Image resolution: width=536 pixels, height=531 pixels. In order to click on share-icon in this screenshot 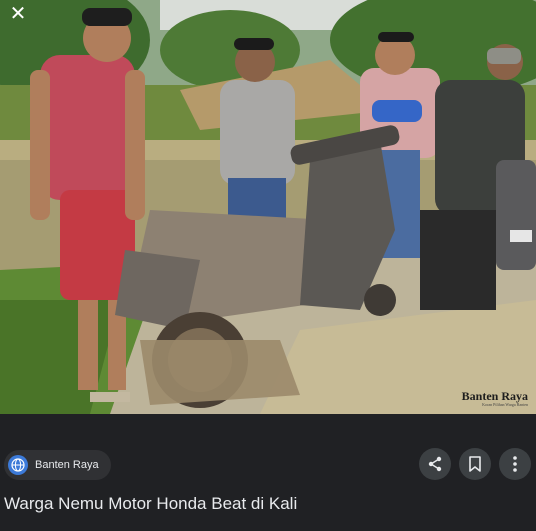, I will do `click(435, 464)`.